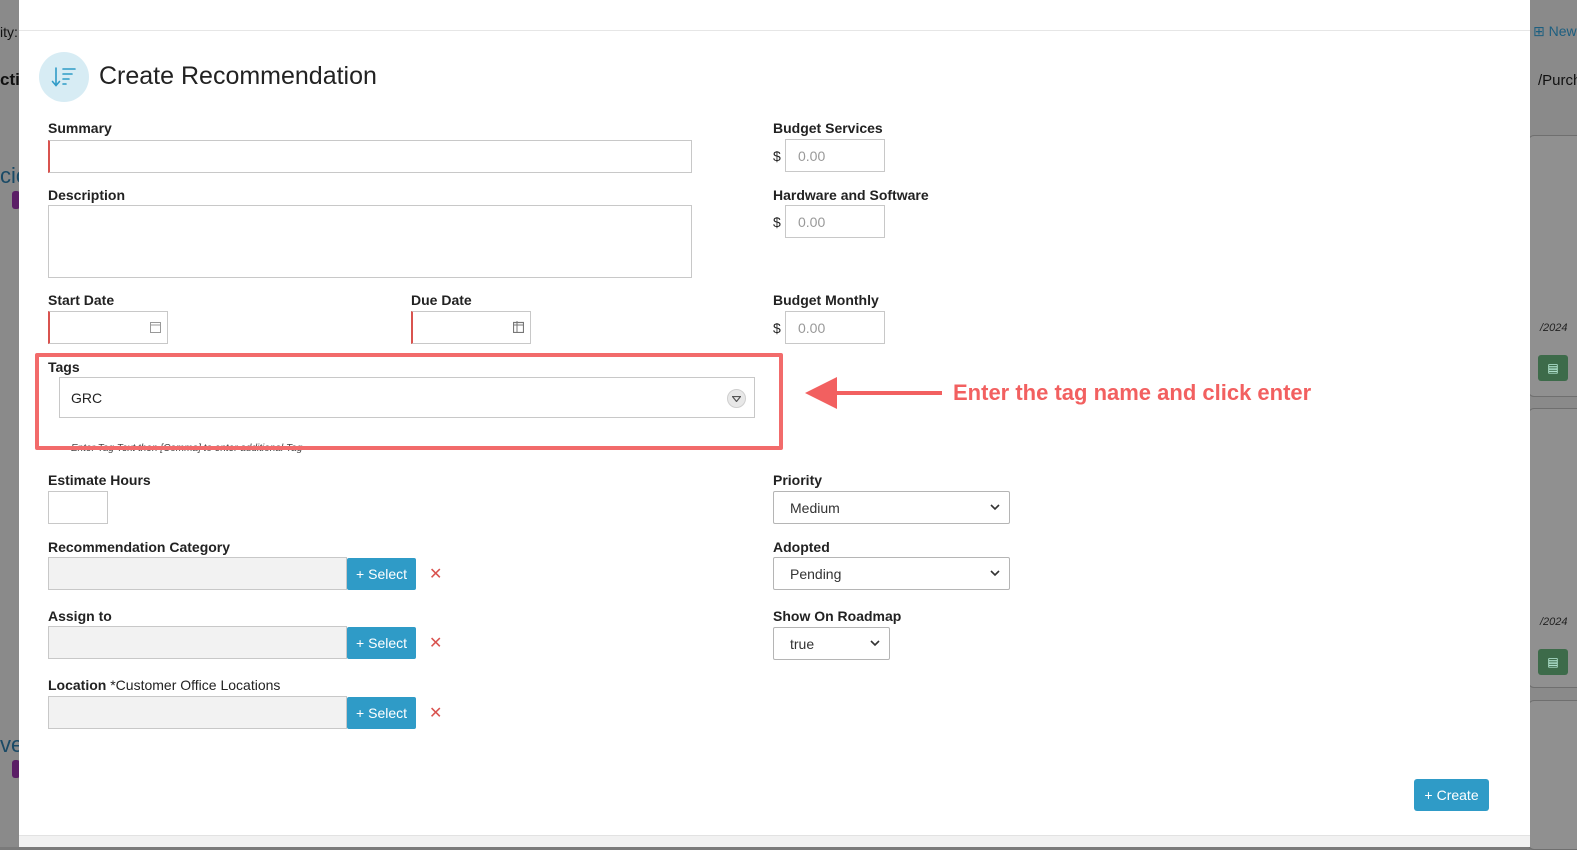  Describe the element at coordinates (835, 327) in the screenshot. I see `budget-monthly-input: 0.00` at that location.